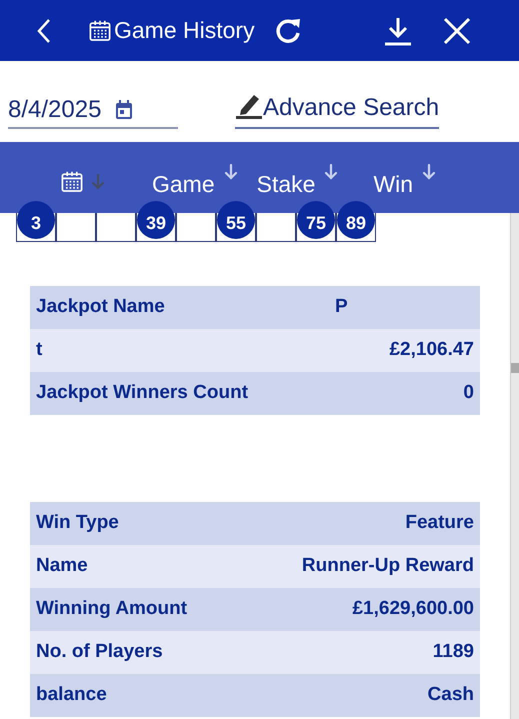 This screenshot has width=519, height=719. I want to click on row-value: 1189, so click(453, 652).